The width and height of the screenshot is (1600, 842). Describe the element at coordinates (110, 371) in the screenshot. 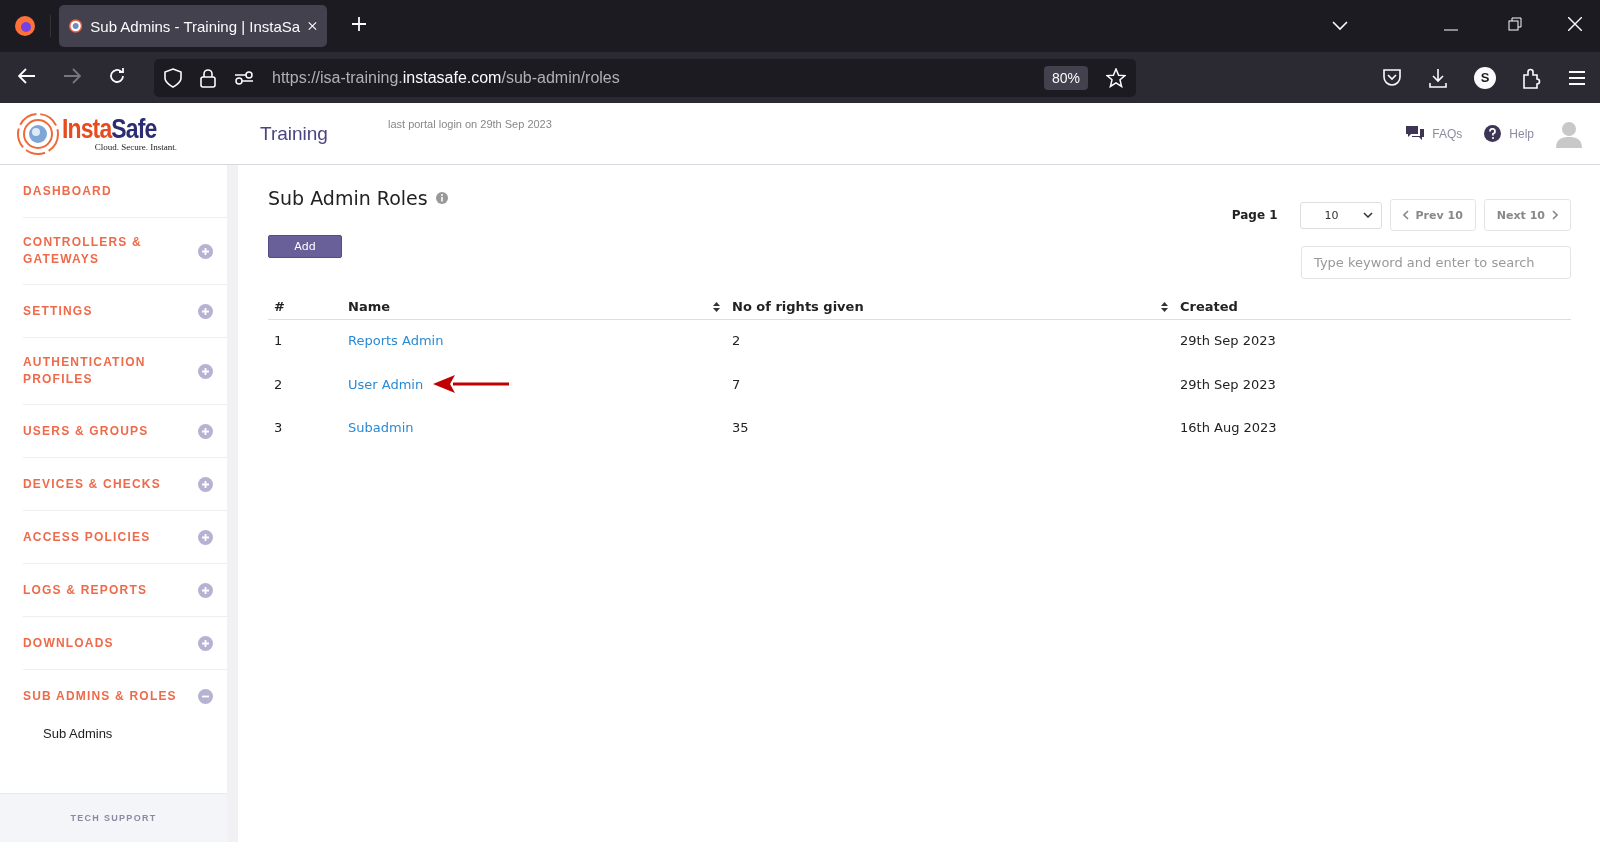

I see `sidebar-item: AUTHENTICATION PROFILES` at that location.